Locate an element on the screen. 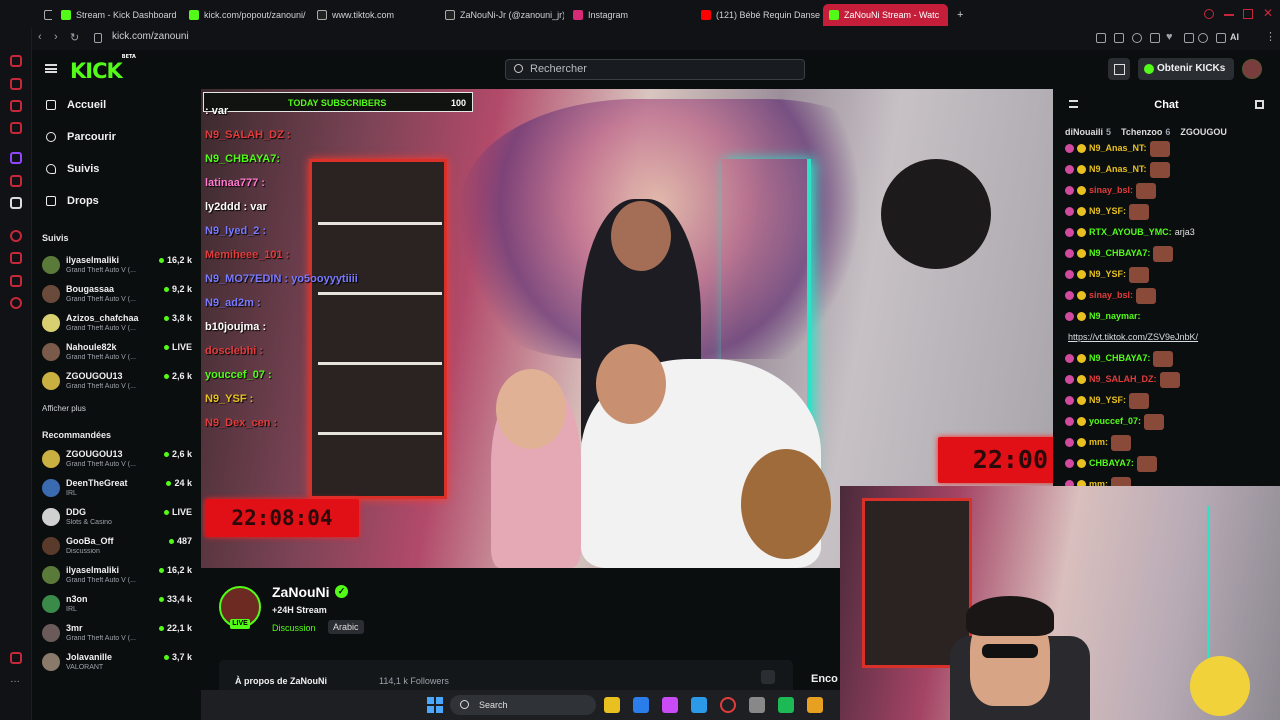  chat-message: N9_SALAH_DZ: is located at coordinates (1122, 379).